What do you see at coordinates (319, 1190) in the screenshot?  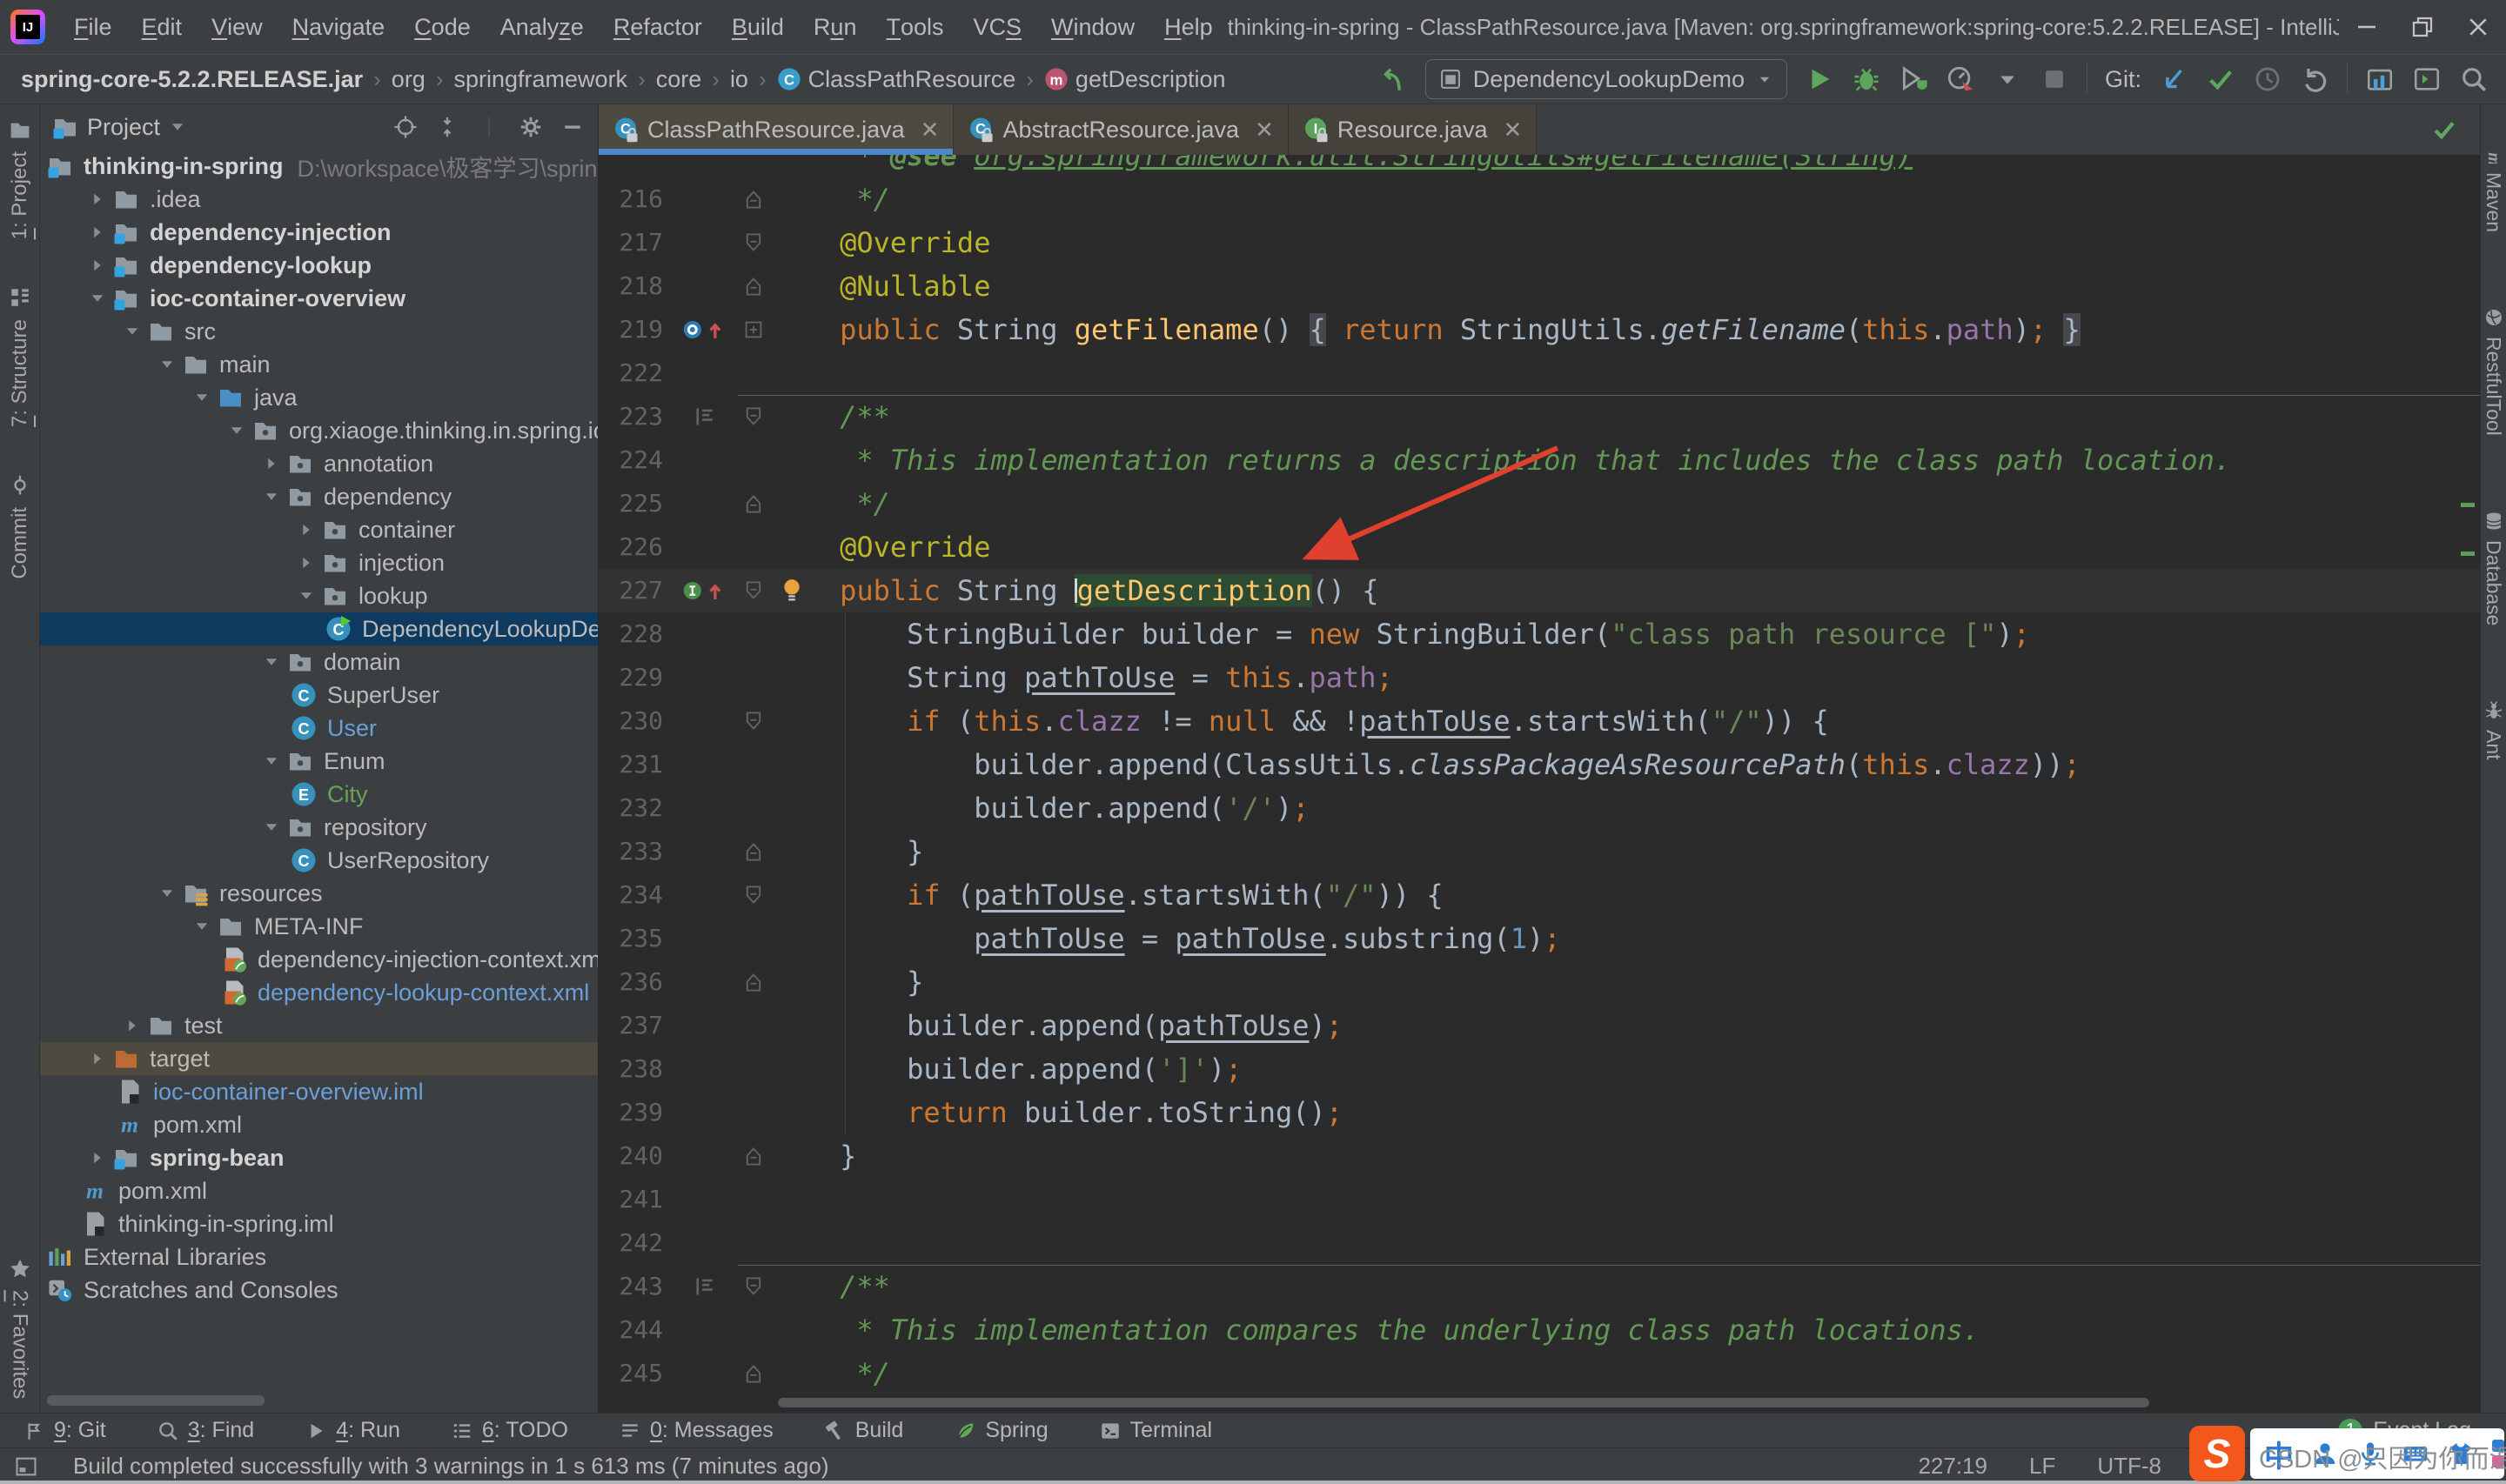 I see `tree-item-pom-xml: m pom.xml` at bounding box center [319, 1190].